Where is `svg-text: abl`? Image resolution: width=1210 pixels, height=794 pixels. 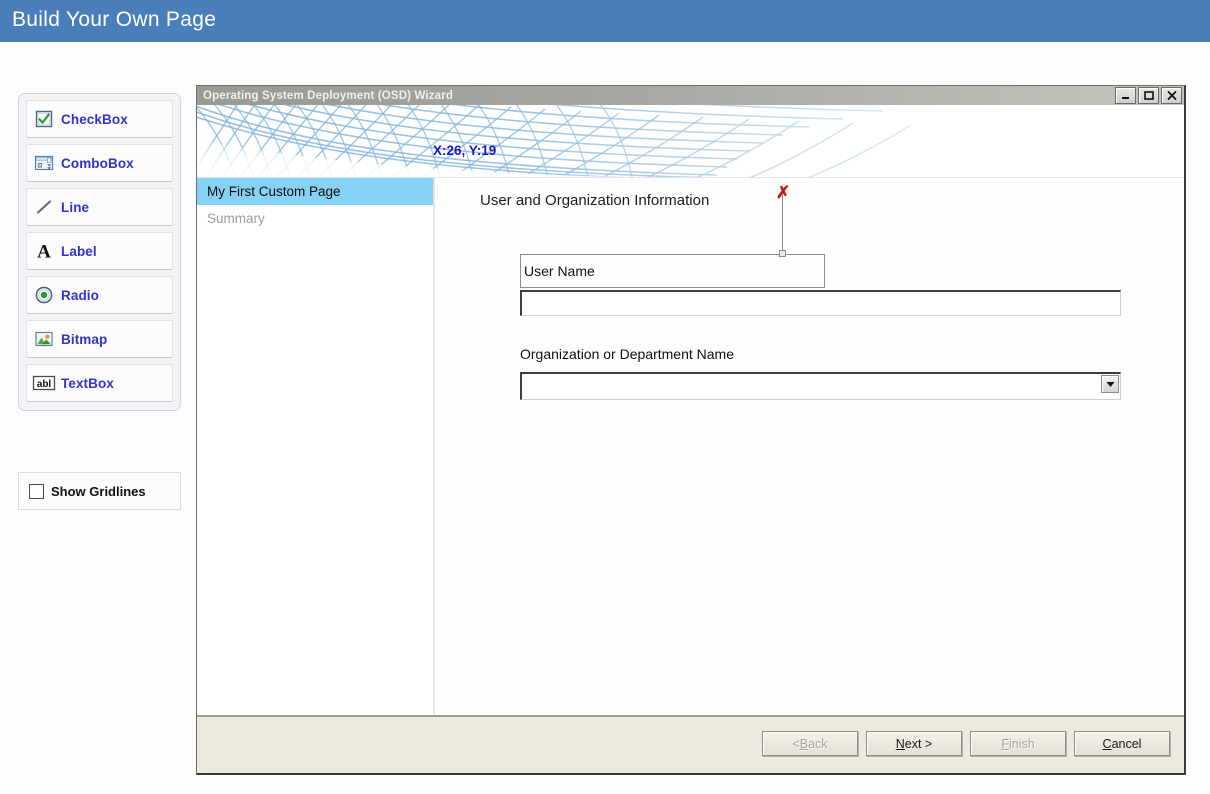
svg-text: abl is located at coordinates (44, 384).